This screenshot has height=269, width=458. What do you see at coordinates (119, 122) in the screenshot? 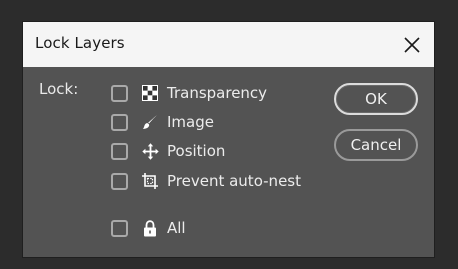
I see `image-checkbox` at bounding box center [119, 122].